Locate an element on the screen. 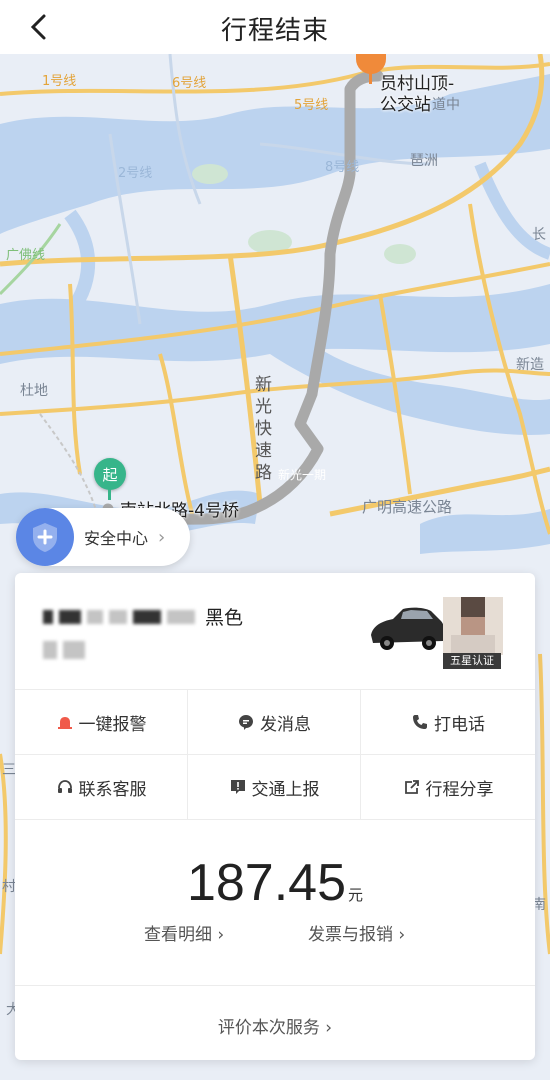 The height and width of the screenshot is (1080, 550). end-location-label: 员村山顶- 公交站 is located at coordinates (417, 95).